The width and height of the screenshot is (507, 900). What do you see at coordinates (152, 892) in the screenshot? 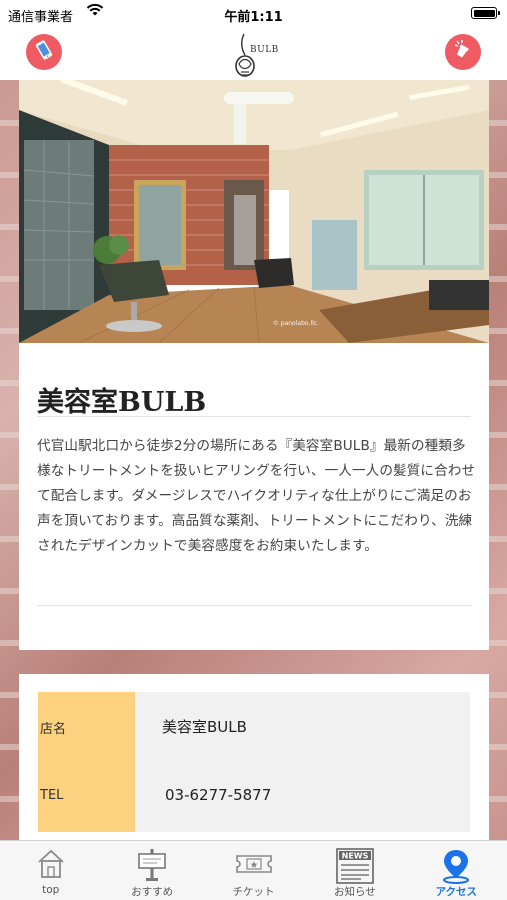
I see `tab-label: おすすめ` at bounding box center [152, 892].